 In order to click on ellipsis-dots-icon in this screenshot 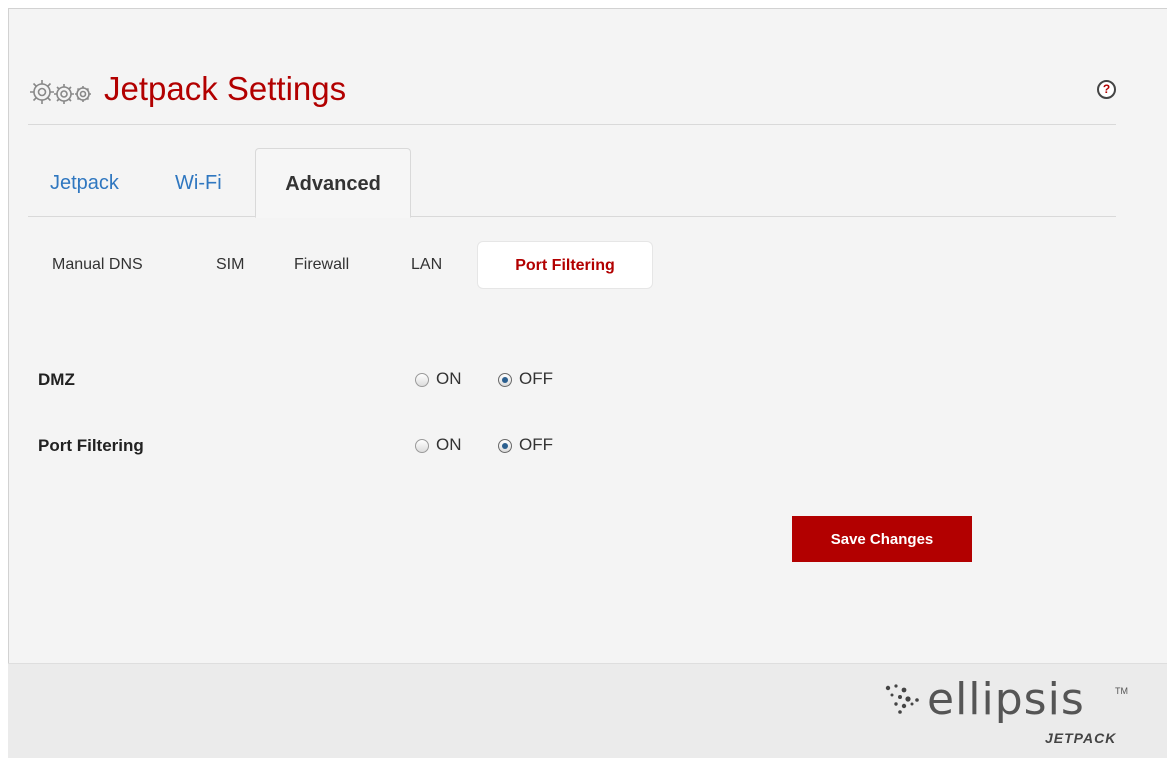, I will do `click(902, 699)`.